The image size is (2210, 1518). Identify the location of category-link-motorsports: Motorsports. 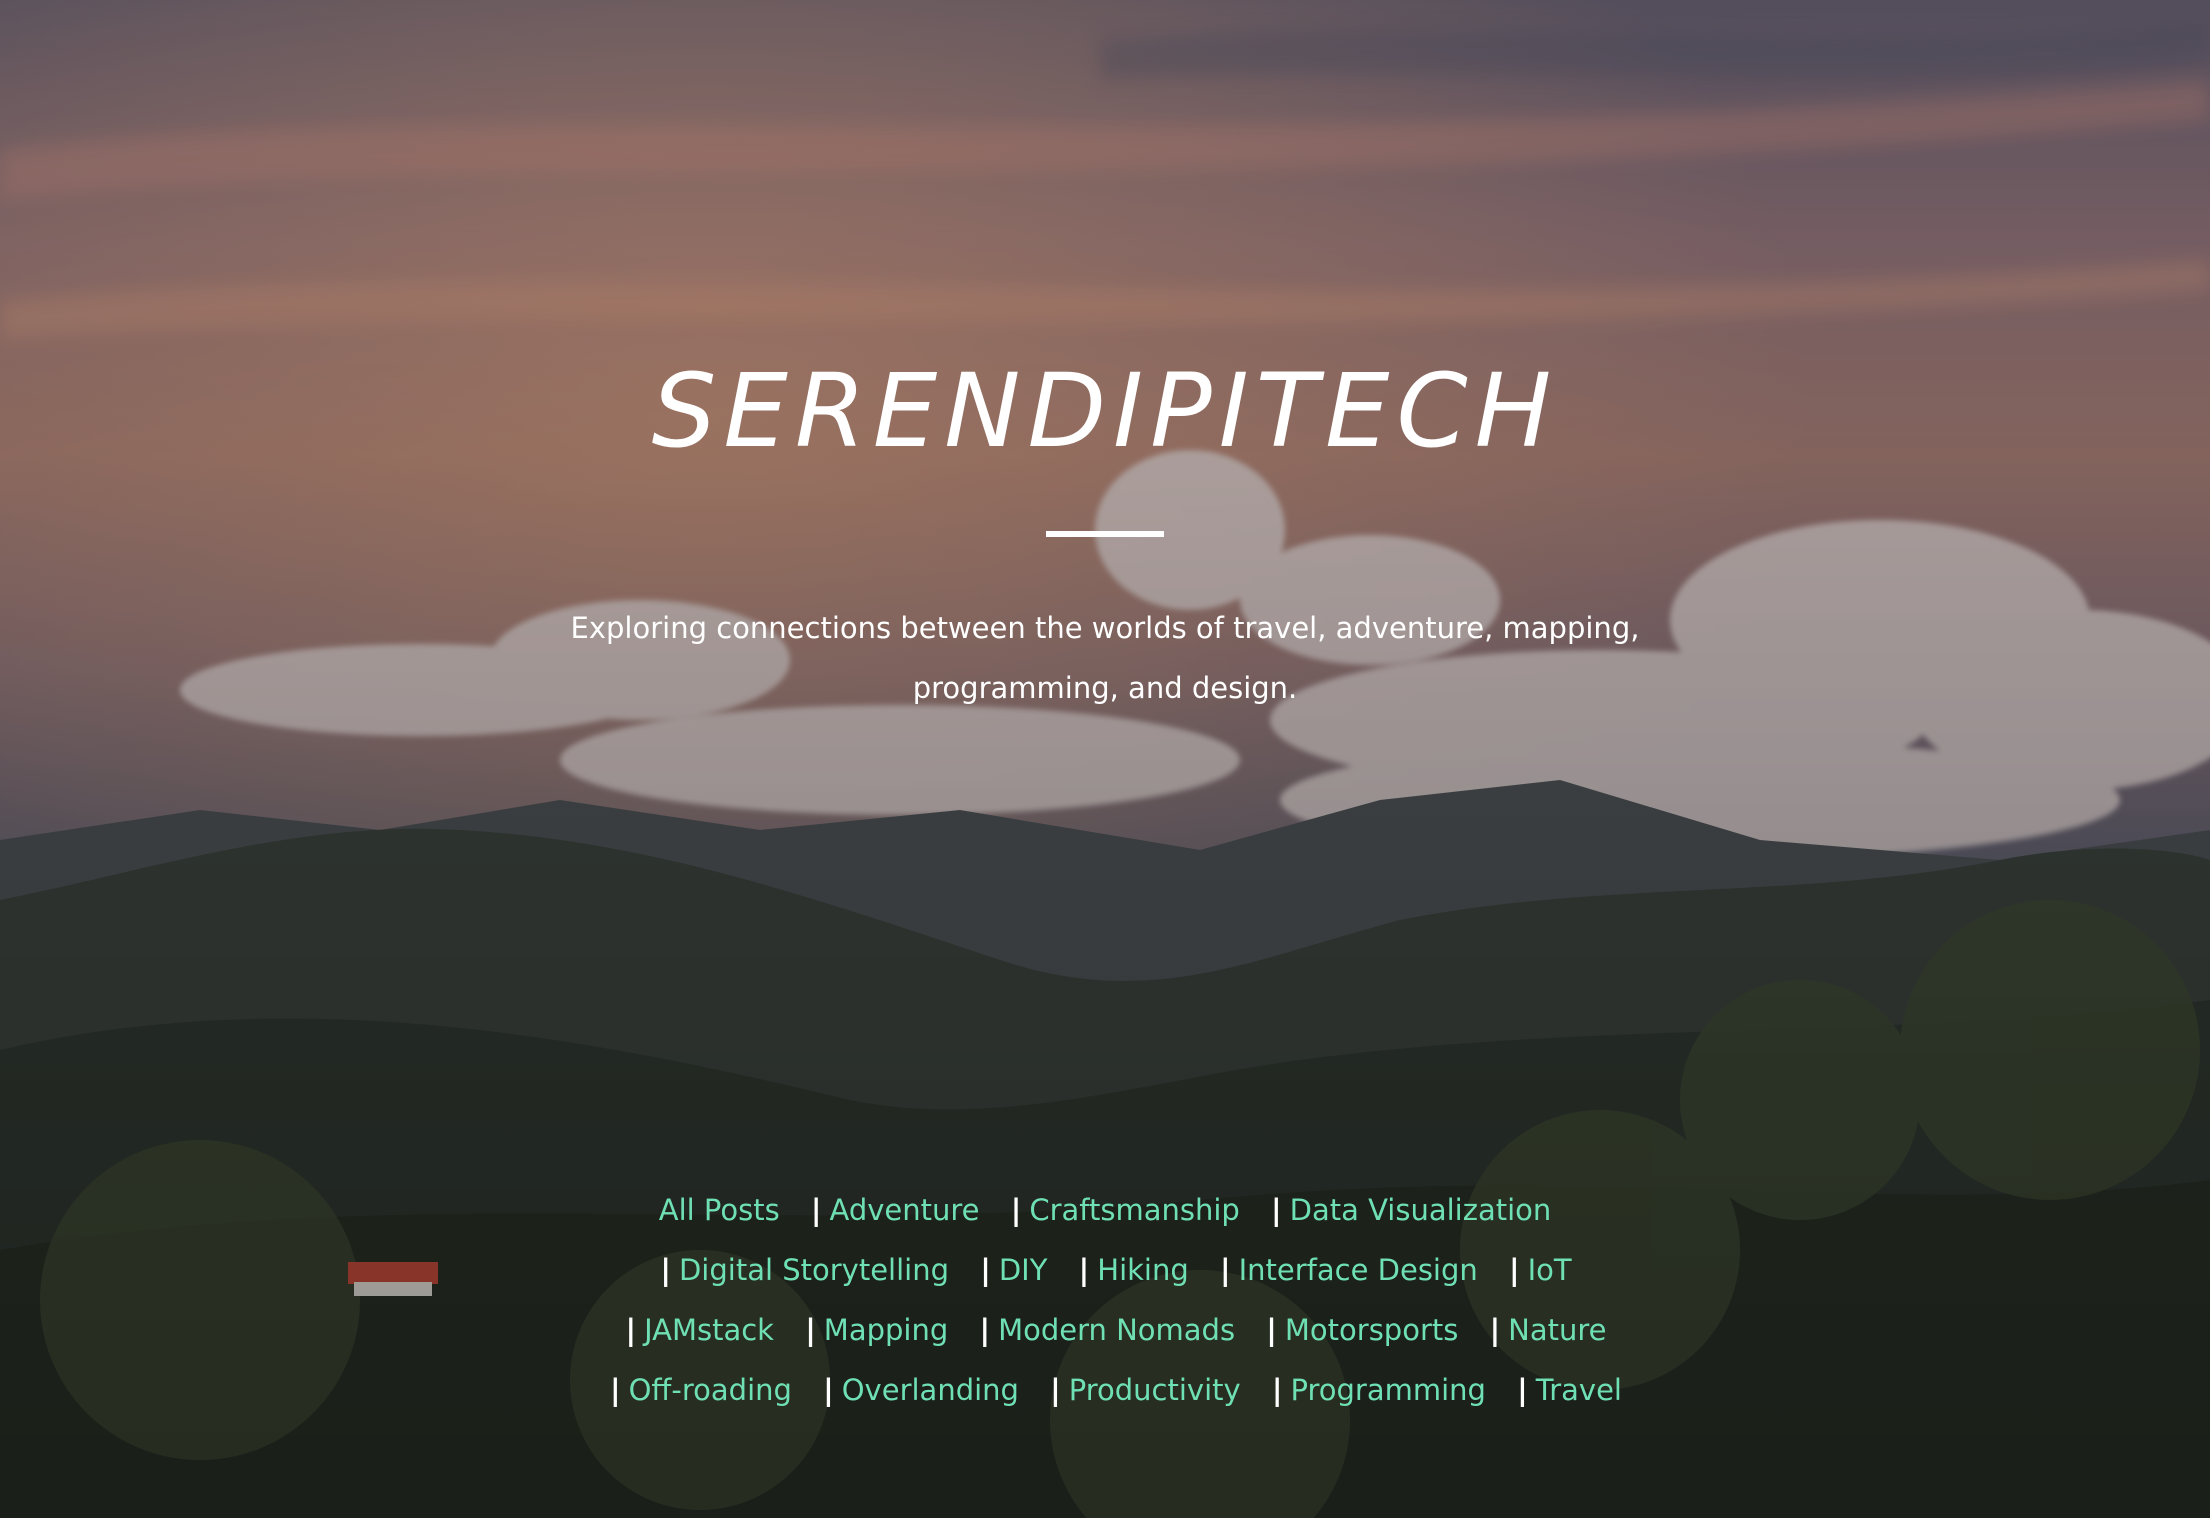
(1371, 1330).